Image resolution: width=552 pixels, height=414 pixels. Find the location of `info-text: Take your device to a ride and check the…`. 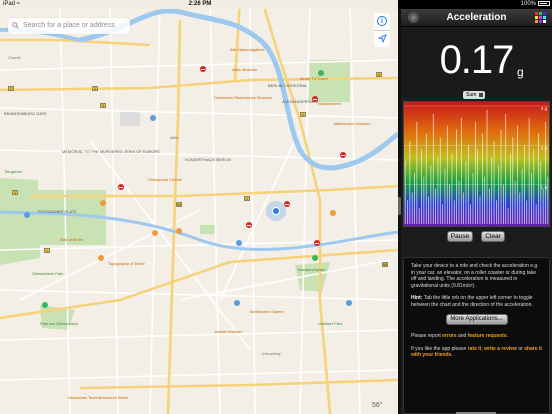

info-text: Take your device to a ride and check the… is located at coordinates (475, 276).